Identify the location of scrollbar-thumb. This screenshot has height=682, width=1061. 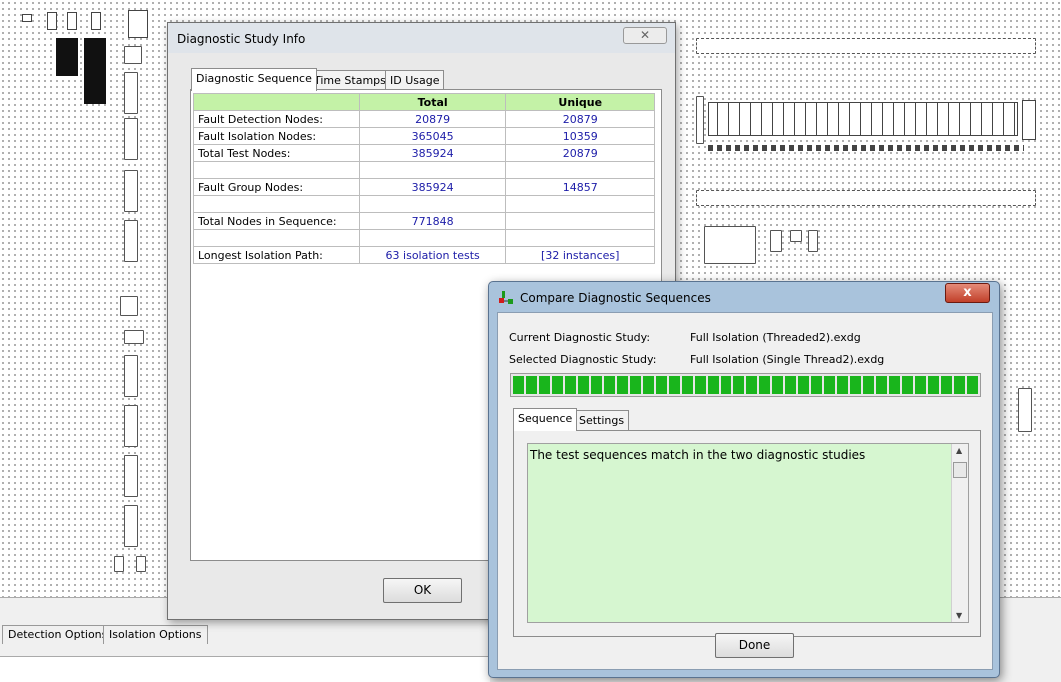
(960, 470).